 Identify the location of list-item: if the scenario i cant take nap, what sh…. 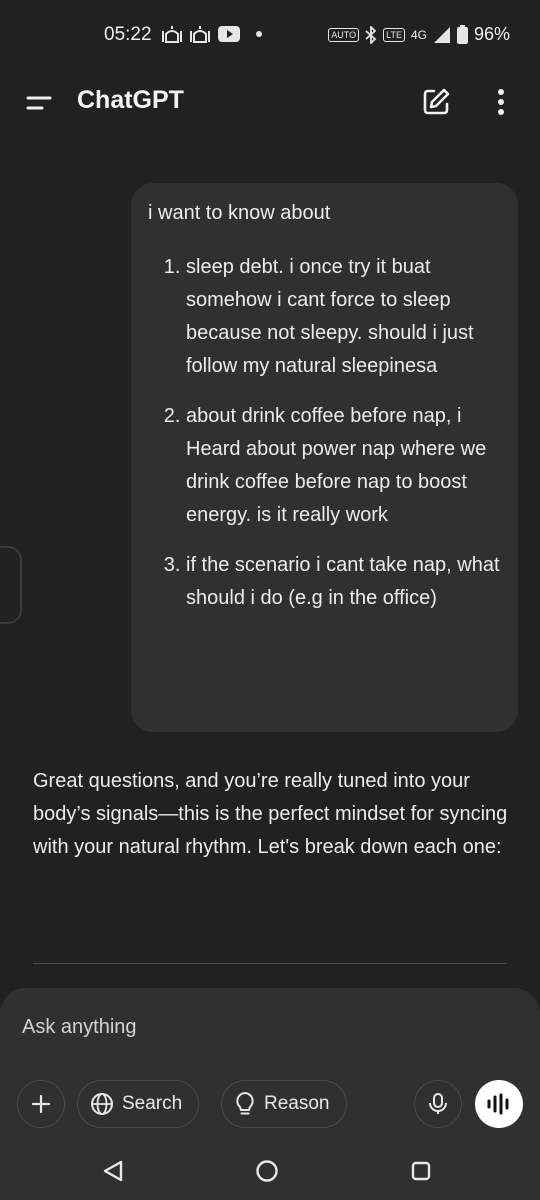
(343, 582).